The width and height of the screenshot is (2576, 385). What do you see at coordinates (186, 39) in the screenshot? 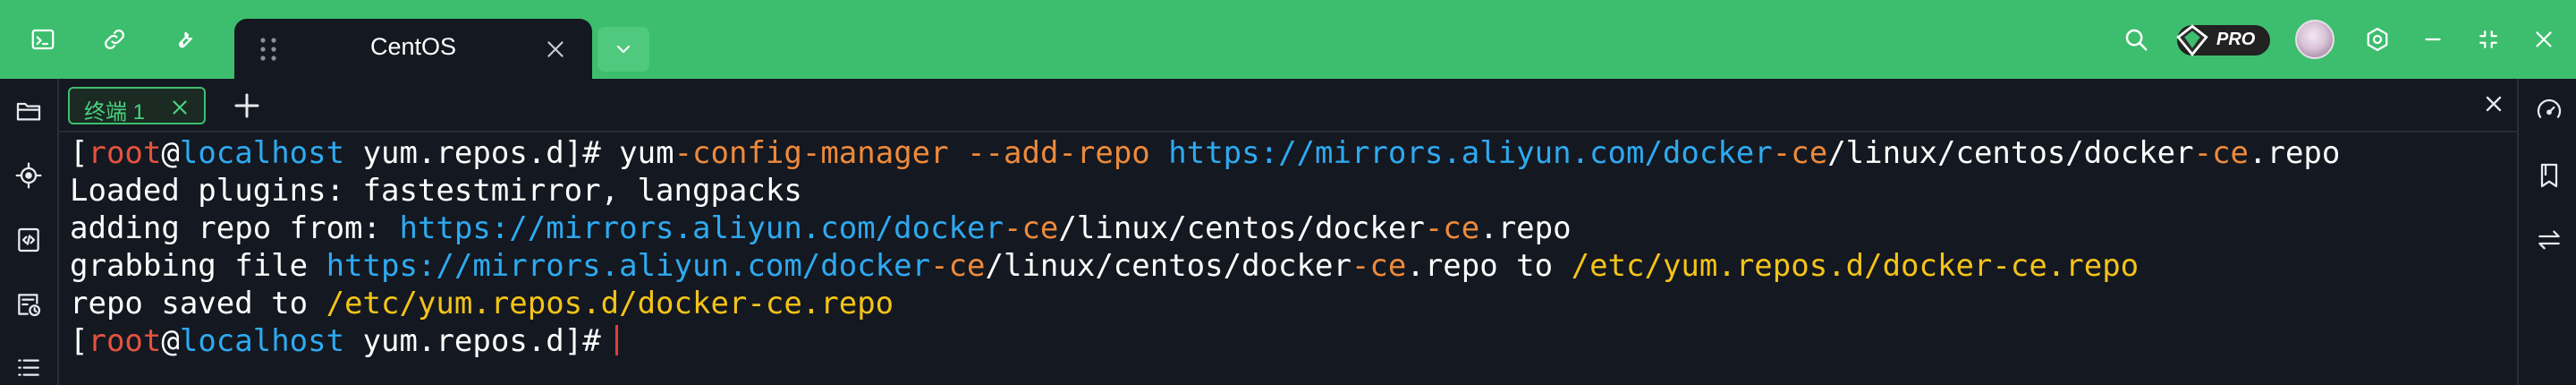
I see `wrench-icon` at bounding box center [186, 39].